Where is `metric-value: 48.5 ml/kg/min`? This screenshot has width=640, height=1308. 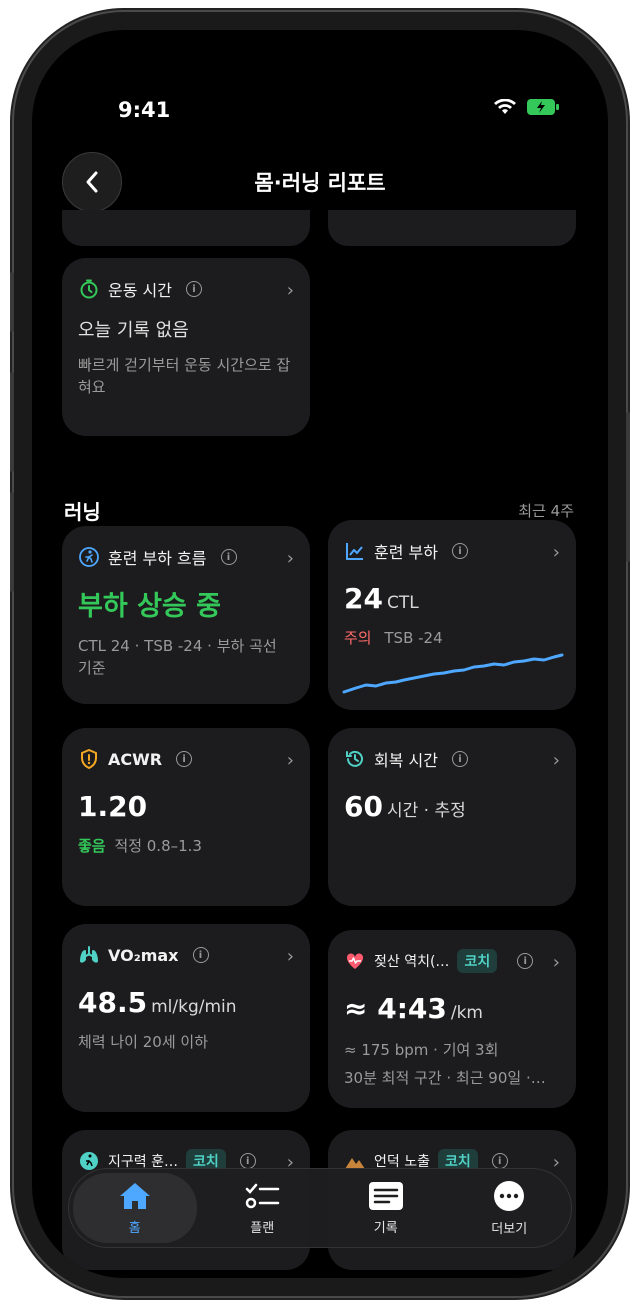
metric-value: 48.5 ml/kg/min is located at coordinates (186, 1002).